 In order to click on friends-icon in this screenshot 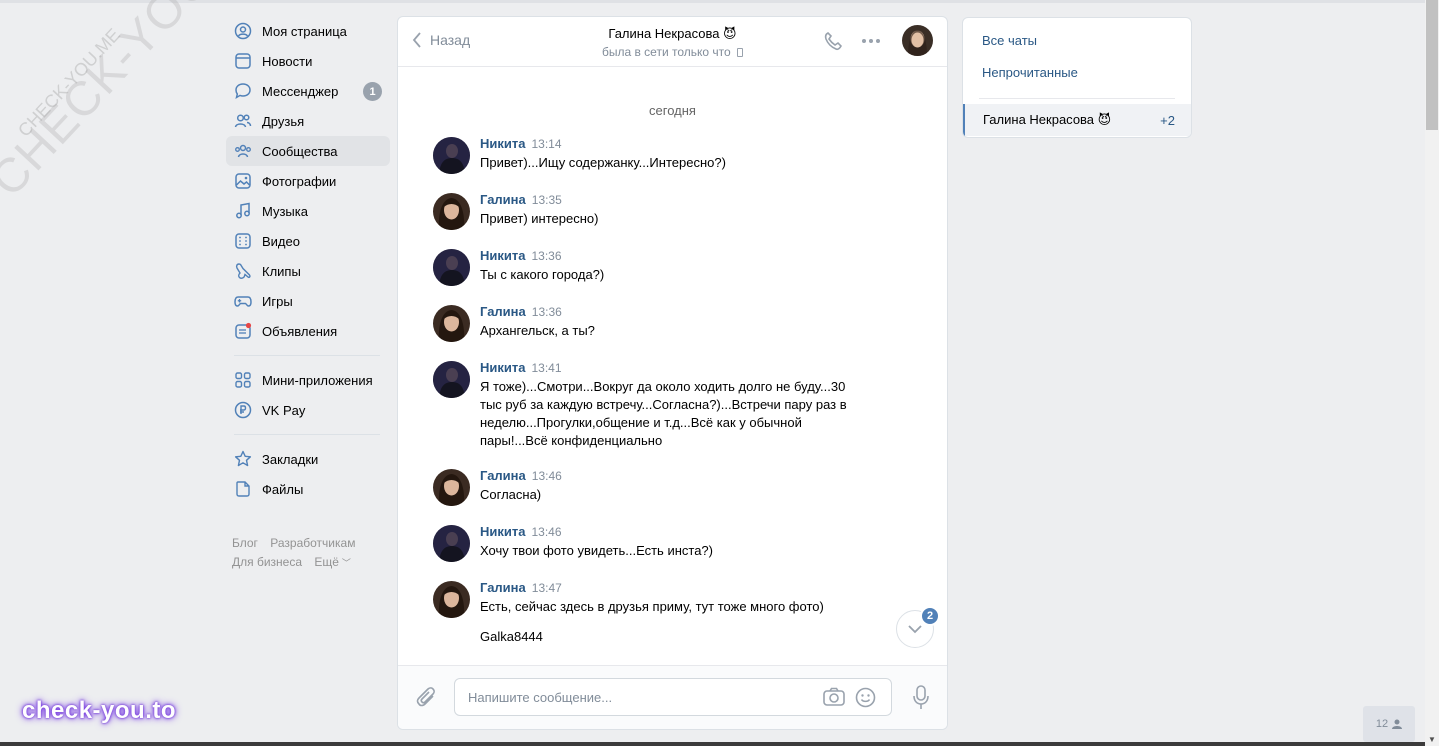, I will do `click(243, 121)`.